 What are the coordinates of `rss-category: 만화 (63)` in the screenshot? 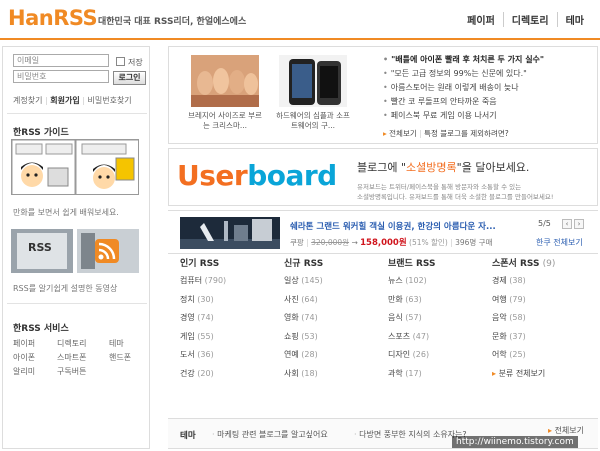 It's located at (440, 303).